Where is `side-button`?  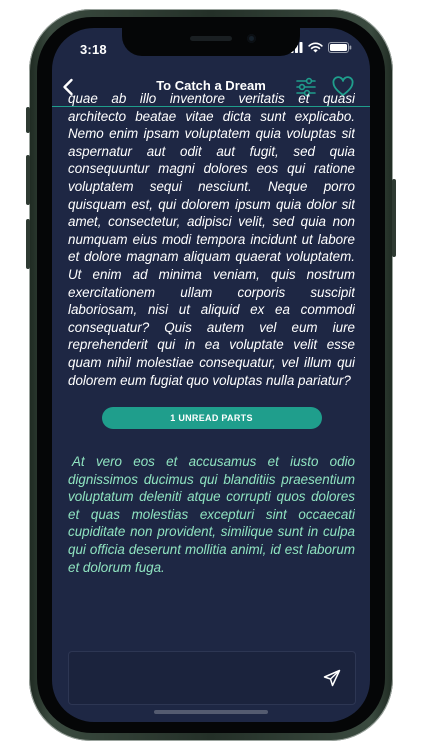 side-button is located at coordinates (28, 120).